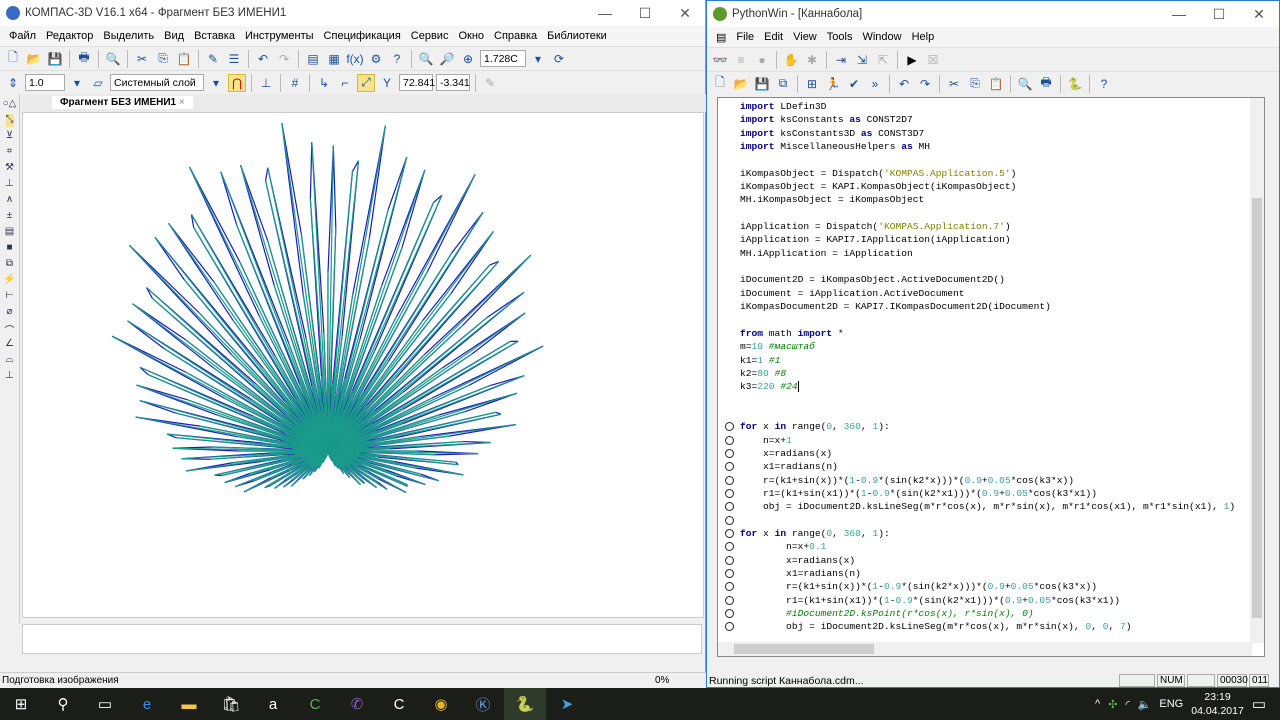 The image size is (1280, 720). What do you see at coordinates (362, 36) in the screenshot?
I see `menu-item: Спецификация` at bounding box center [362, 36].